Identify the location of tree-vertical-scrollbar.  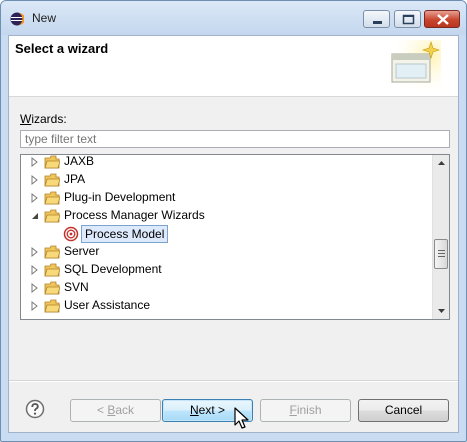
(441, 237).